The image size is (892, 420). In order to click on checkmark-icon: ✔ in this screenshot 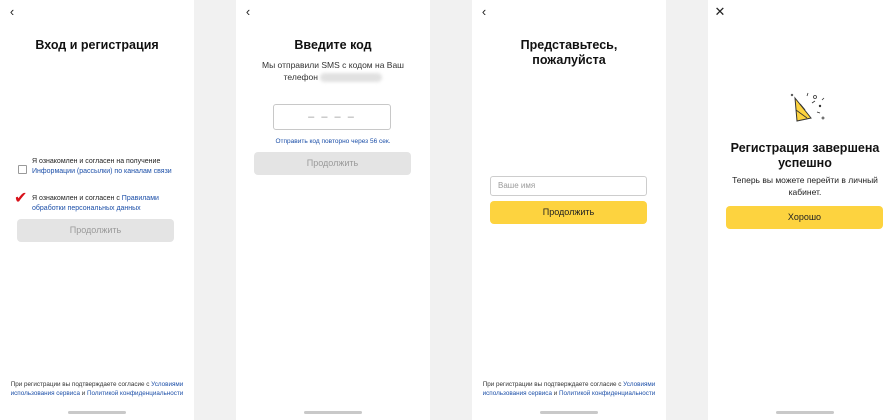, I will do `click(20, 199)`.